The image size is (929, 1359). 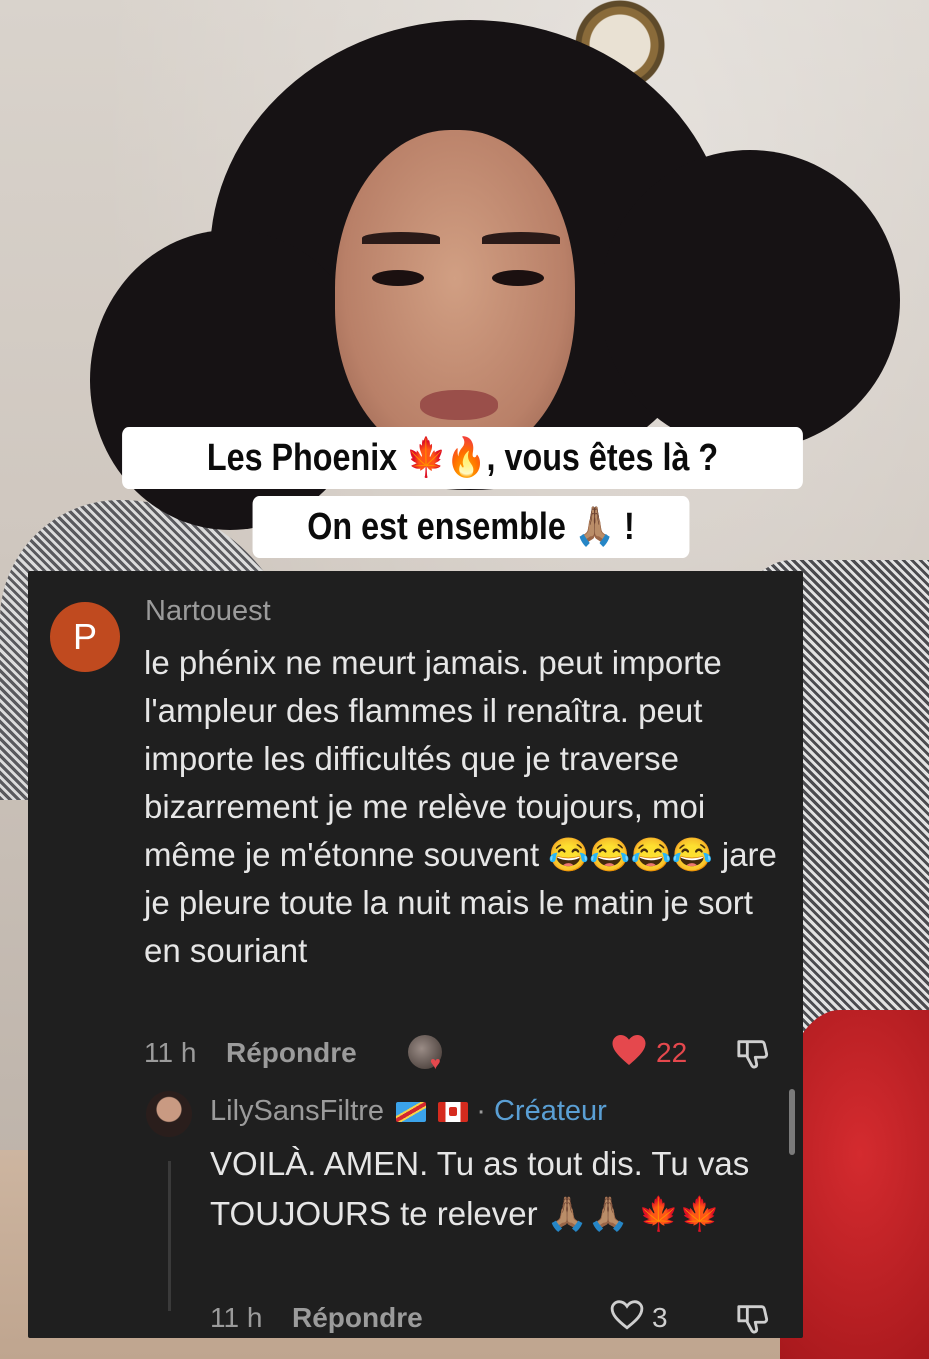 I want to click on reply-like-button, so click(x=627, y=1317).